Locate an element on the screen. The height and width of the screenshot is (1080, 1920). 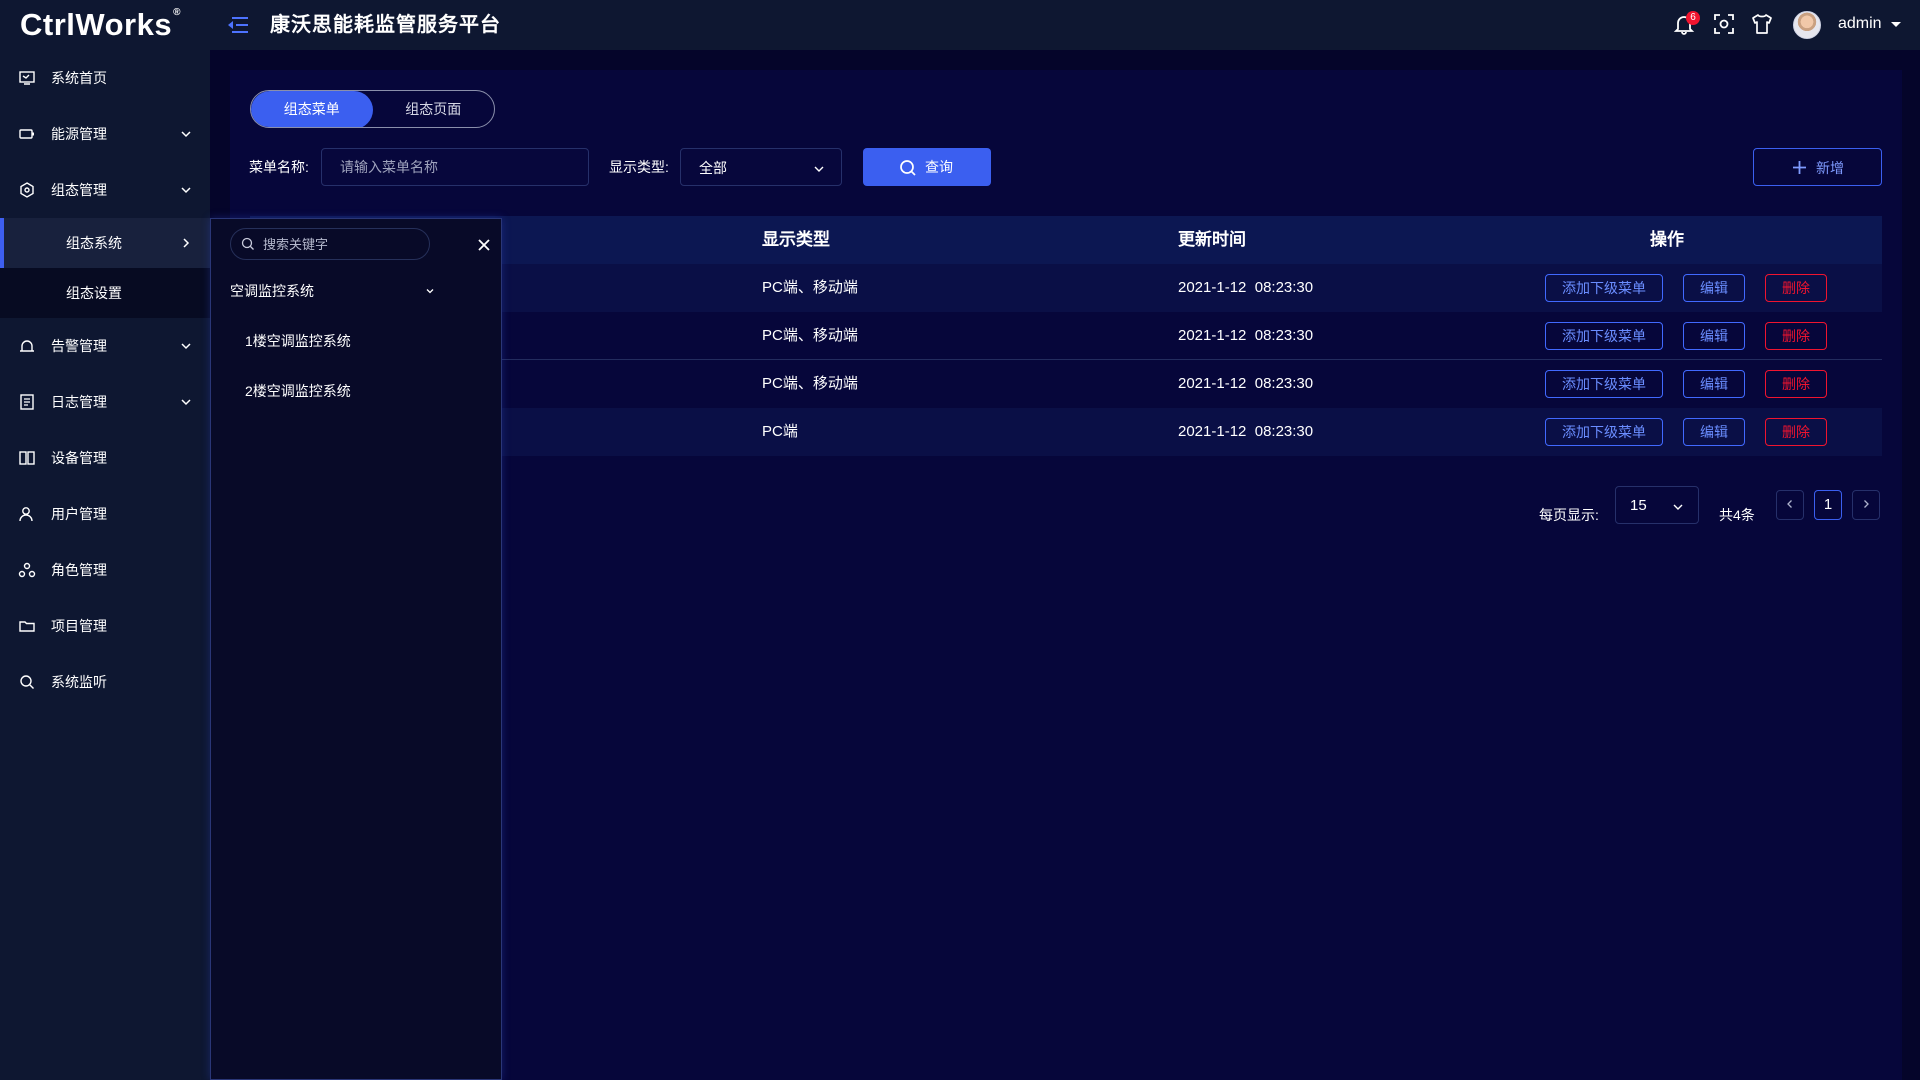
user-icon is located at coordinates (26, 514).